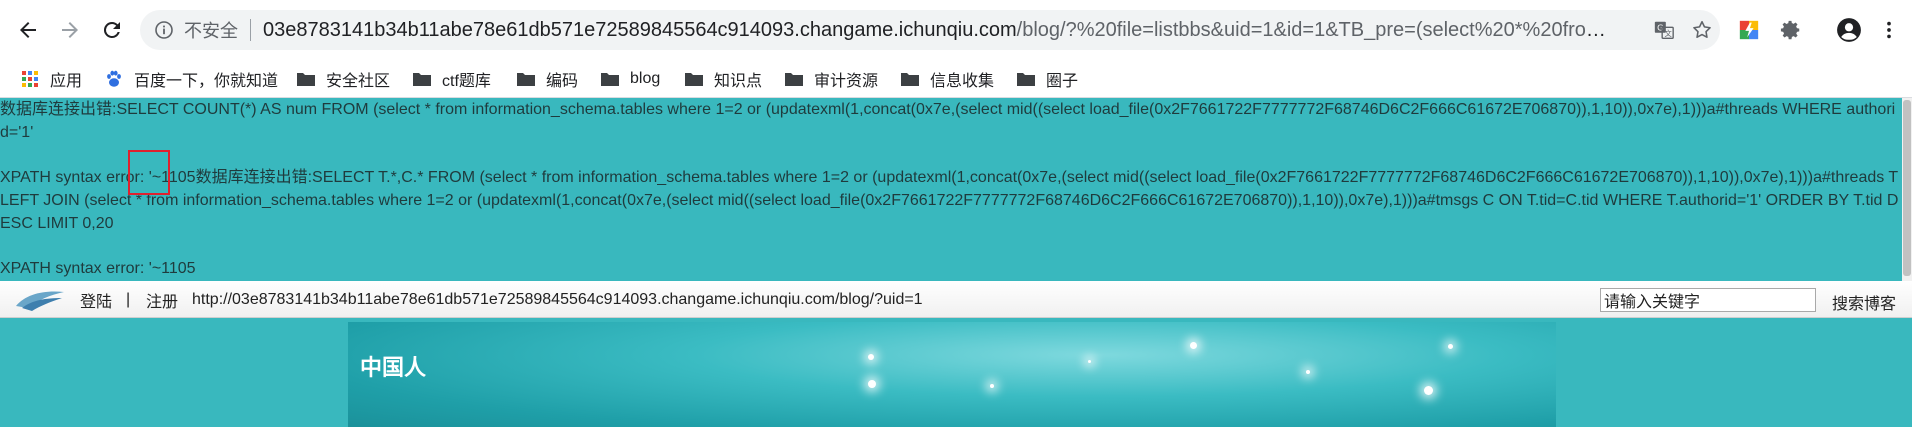  What do you see at coordinates (846, 81) in the screenshot?
I see `bookmark-label: 审计资源` at bounding box center [846, 81].